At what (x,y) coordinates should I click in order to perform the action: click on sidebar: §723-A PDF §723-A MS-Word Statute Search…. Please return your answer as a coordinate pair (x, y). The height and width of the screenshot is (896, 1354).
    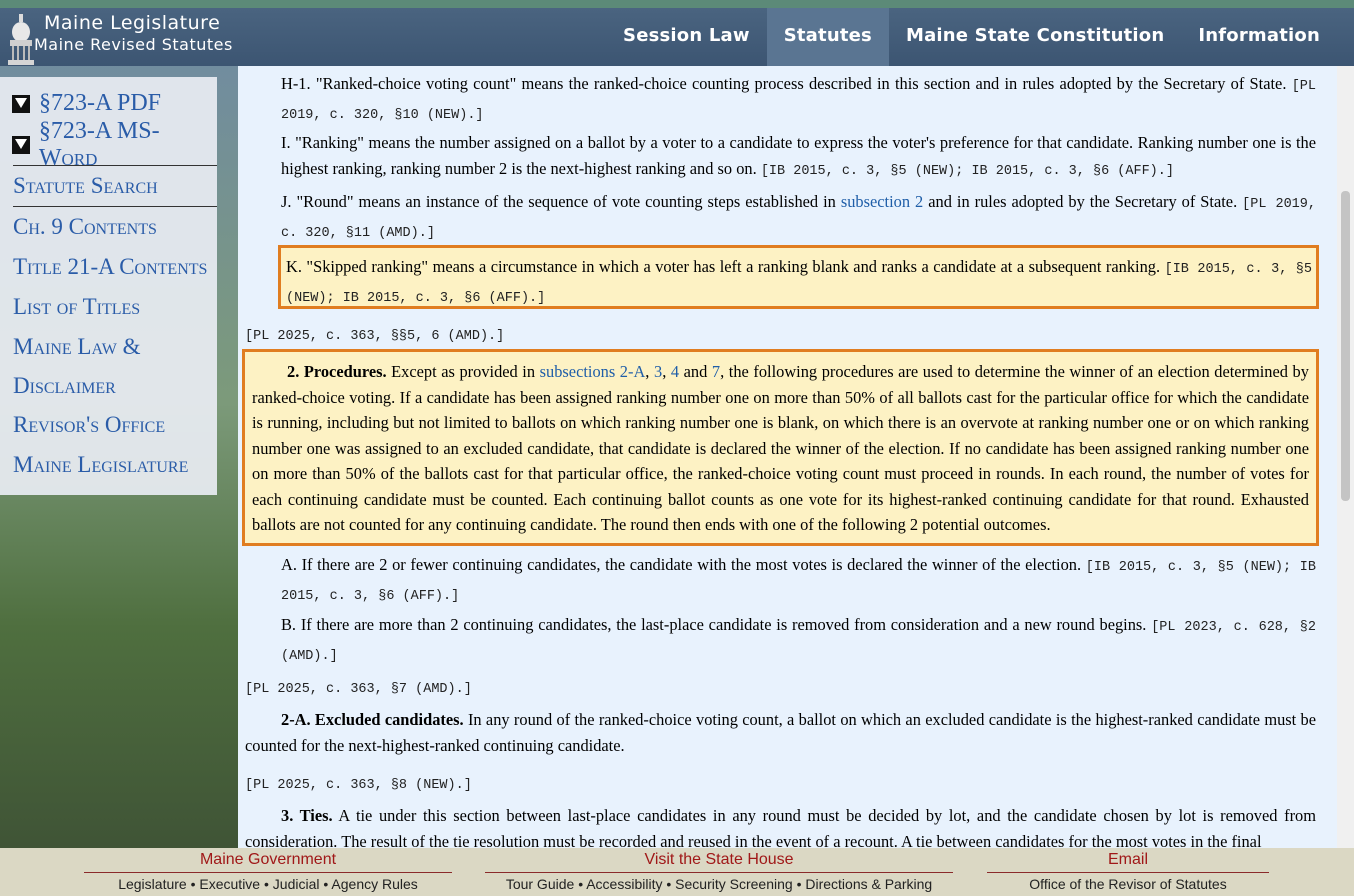
    Looking at the image, I should click on (108, 286).